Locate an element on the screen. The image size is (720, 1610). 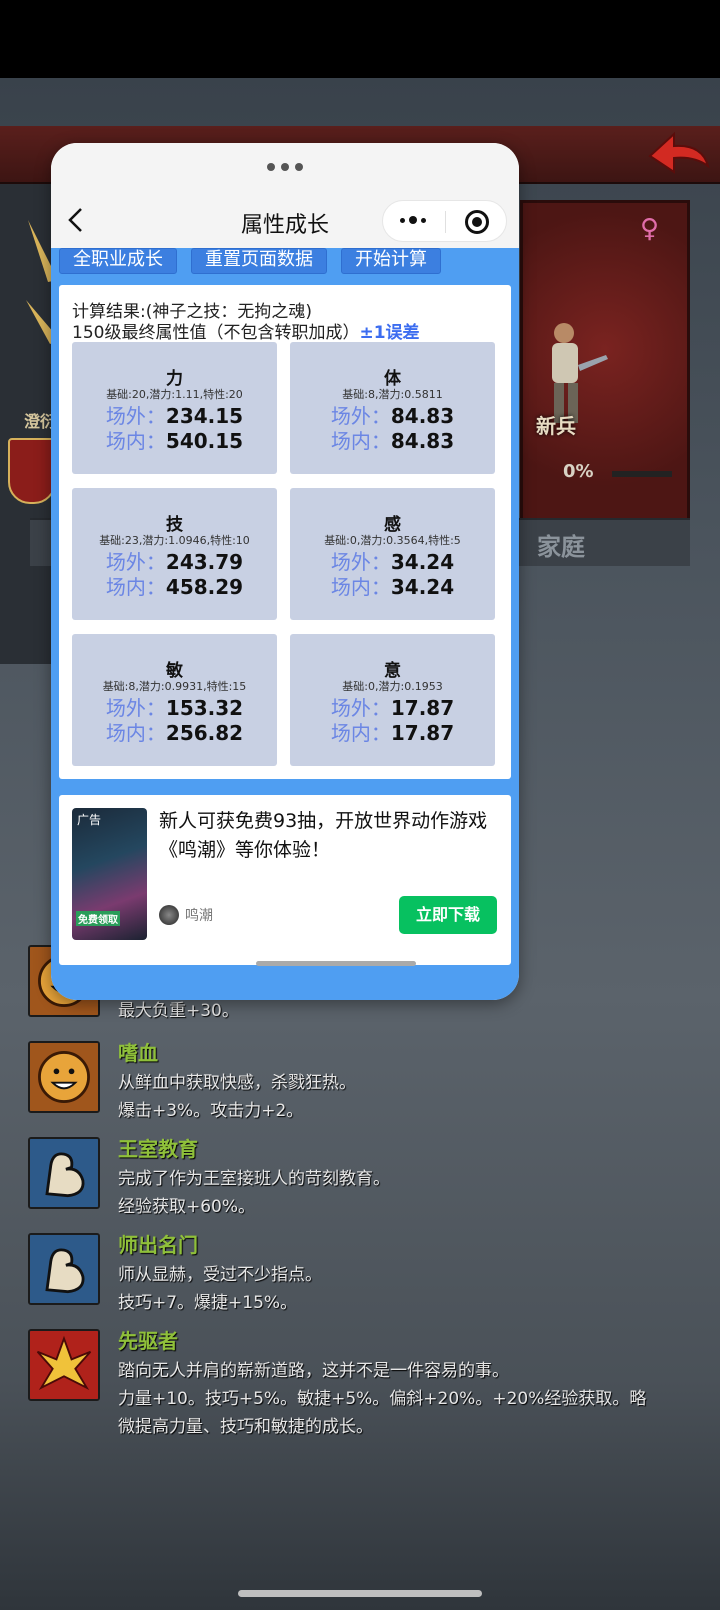
popup-header: 属性成长 is located at coordinates (285, 198).